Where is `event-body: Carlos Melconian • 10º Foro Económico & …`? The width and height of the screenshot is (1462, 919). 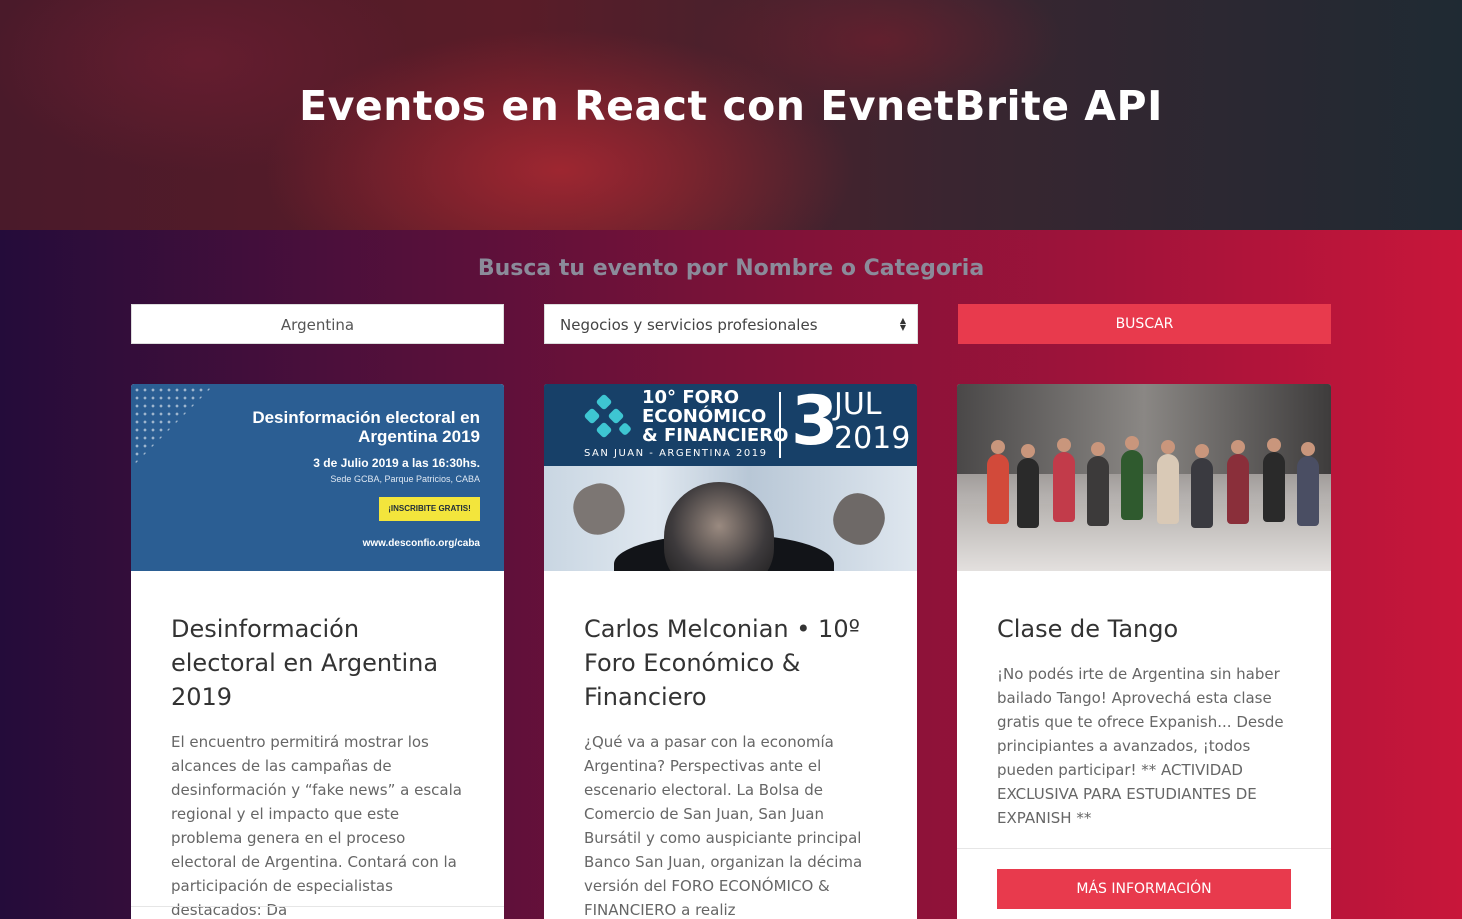
event-body: Carlos Melconian • 10º Foro Económico & … is located at coordinates (732, 765).